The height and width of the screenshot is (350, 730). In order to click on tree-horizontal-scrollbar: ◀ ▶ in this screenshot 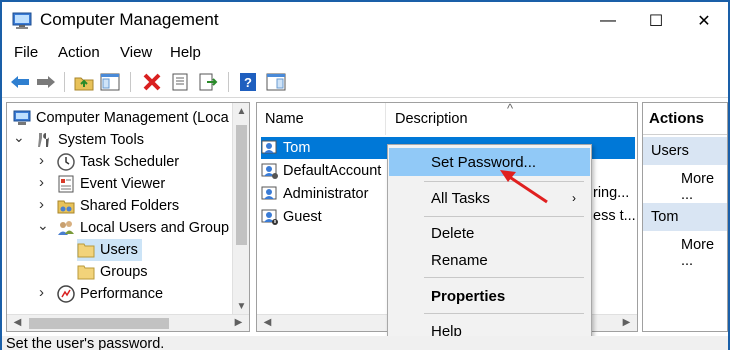, I will do `click(128, 322)`.